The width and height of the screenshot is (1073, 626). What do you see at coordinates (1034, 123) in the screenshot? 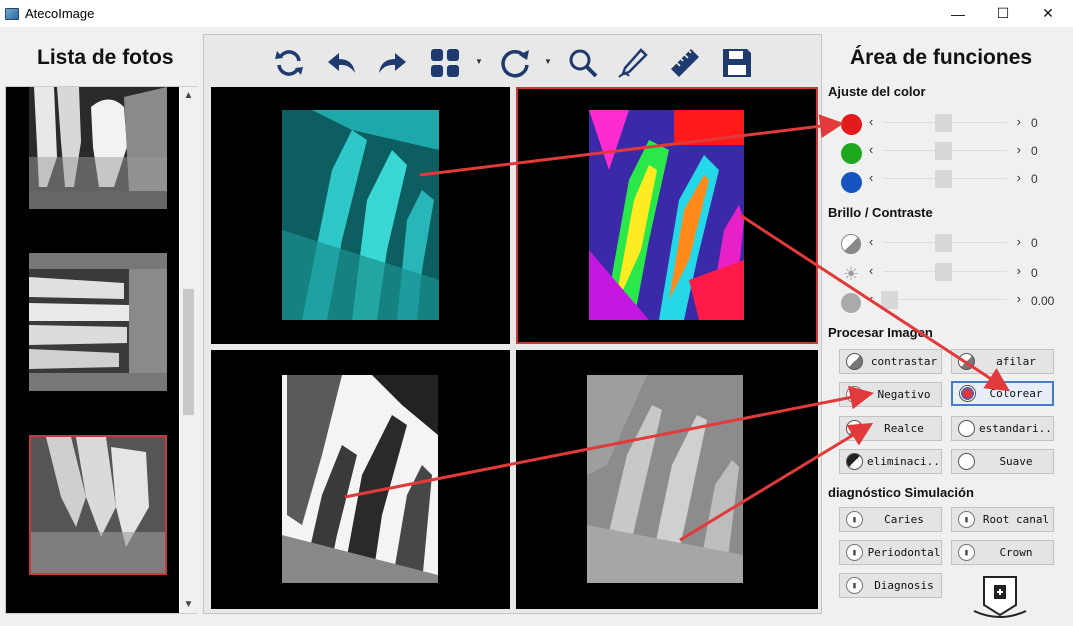
I see `red-value: 0` at bounding box center [1034, 123].